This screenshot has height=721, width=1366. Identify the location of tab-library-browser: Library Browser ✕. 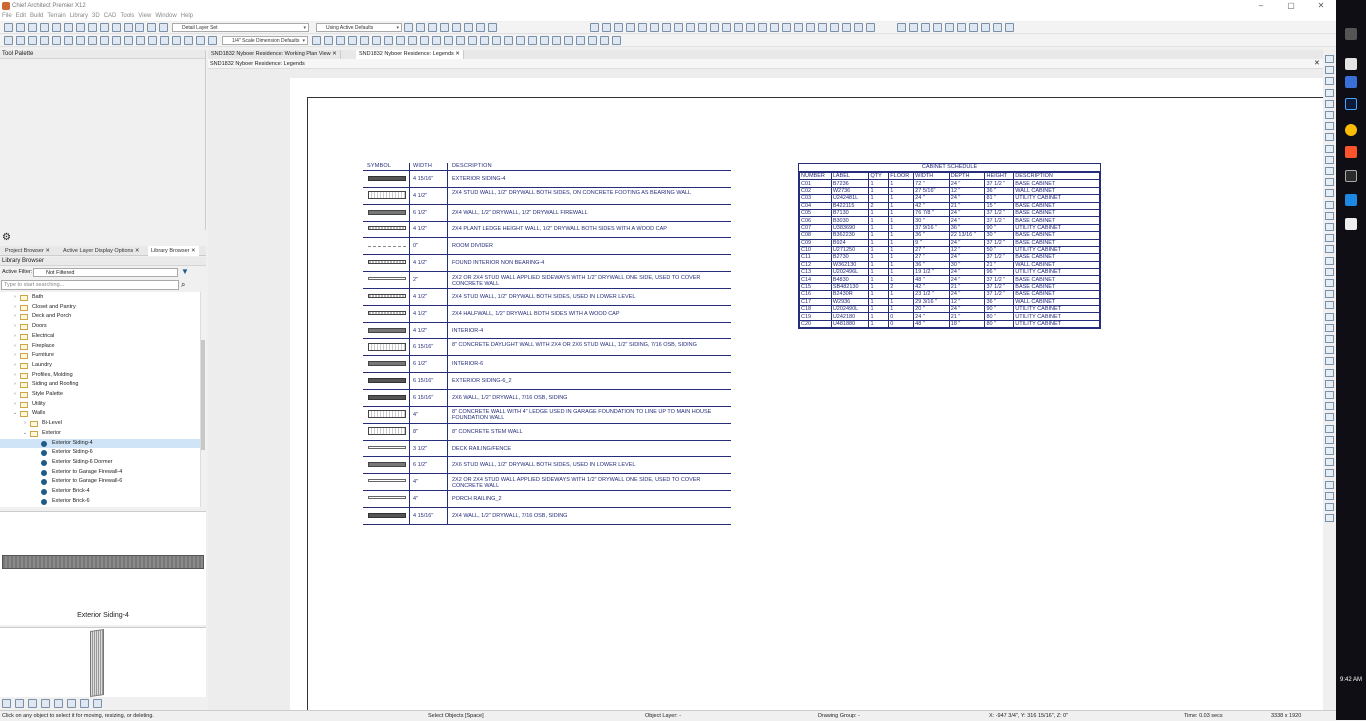
(173, 251).